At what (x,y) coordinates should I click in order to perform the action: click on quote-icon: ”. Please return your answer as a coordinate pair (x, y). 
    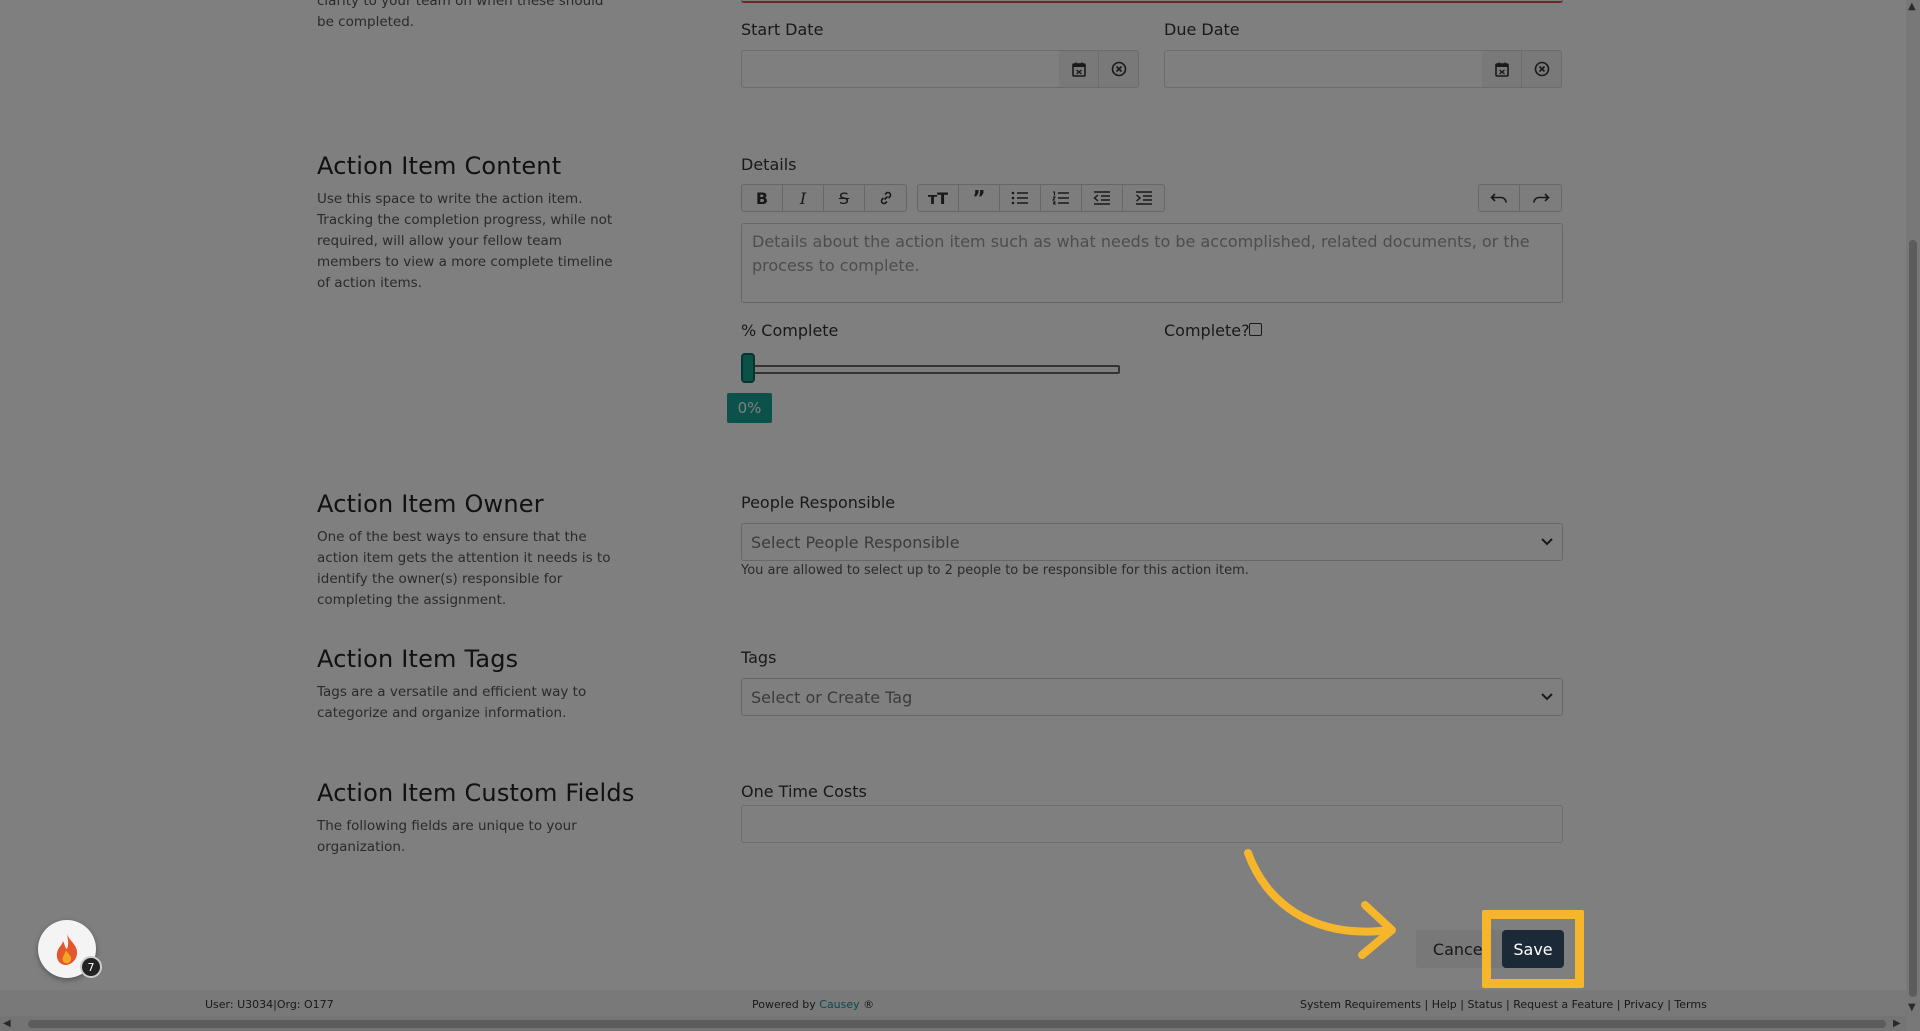
    Looking at the image, I should click on (979, 198).